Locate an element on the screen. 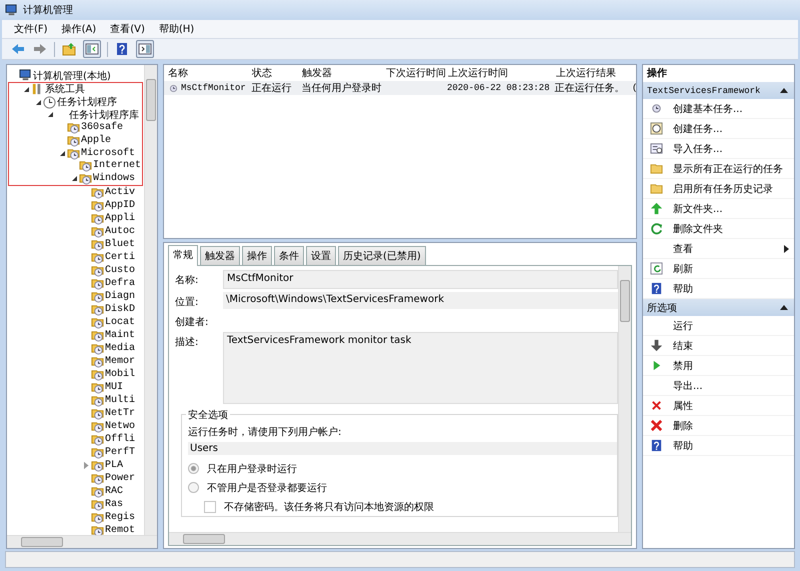 This screenshot has height=571, width=800. tab: 触发器 is located at coordinates (220, 255).